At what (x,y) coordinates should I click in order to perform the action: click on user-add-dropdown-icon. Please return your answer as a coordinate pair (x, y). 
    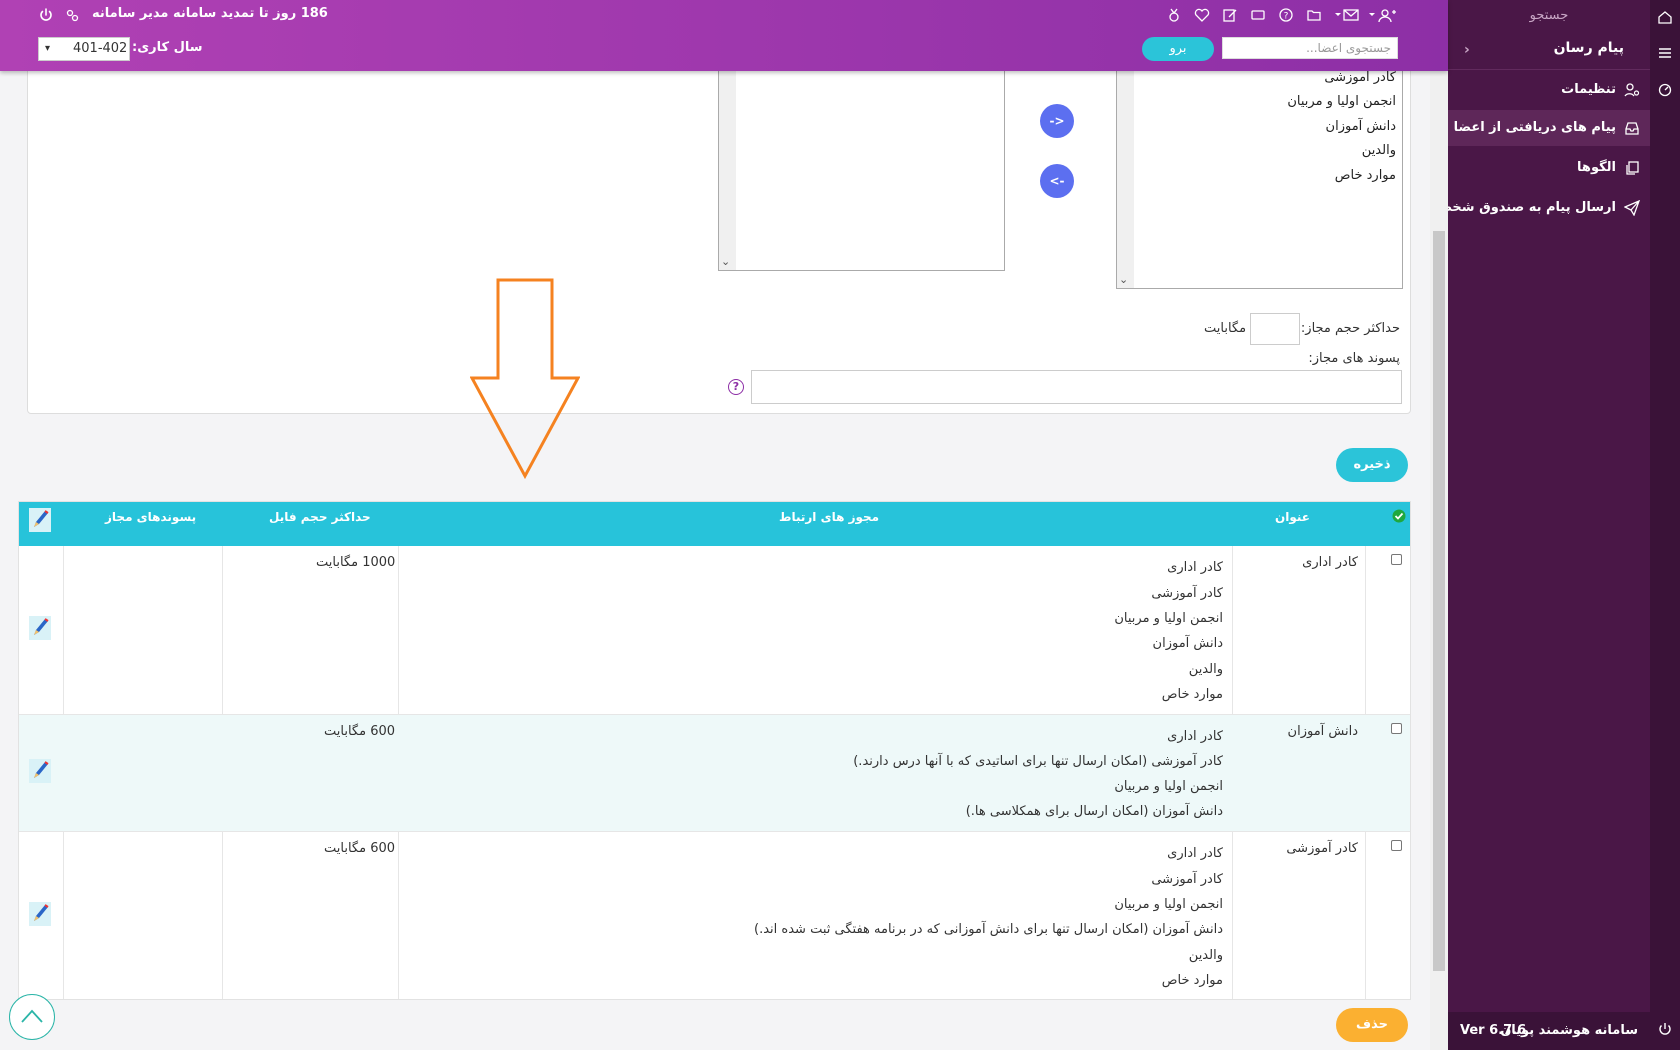
    Looking at the image, I should click on (1382, 15).